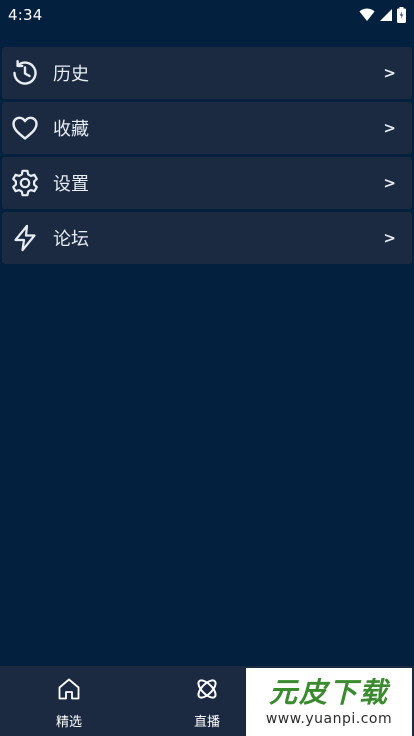  What do you see at coordinates (401, 15) in the screenshot?
I see `battery-icon` at bounding box center [401, 15].